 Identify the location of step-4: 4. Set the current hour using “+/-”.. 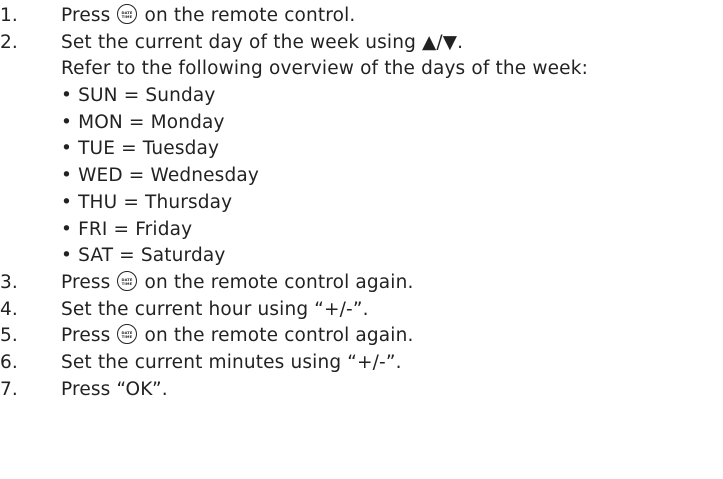
(361, 310).